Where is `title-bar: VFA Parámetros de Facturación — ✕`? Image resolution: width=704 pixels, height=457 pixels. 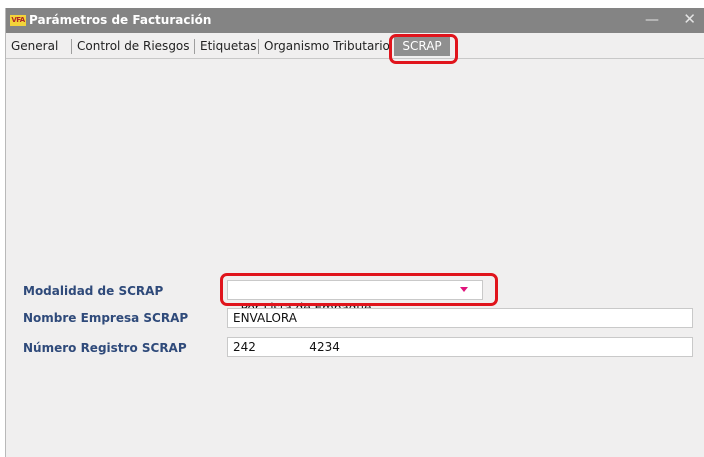
title-bar: VFA Parámetros de Facturación — ✕ is located at coordinates (355, 20).